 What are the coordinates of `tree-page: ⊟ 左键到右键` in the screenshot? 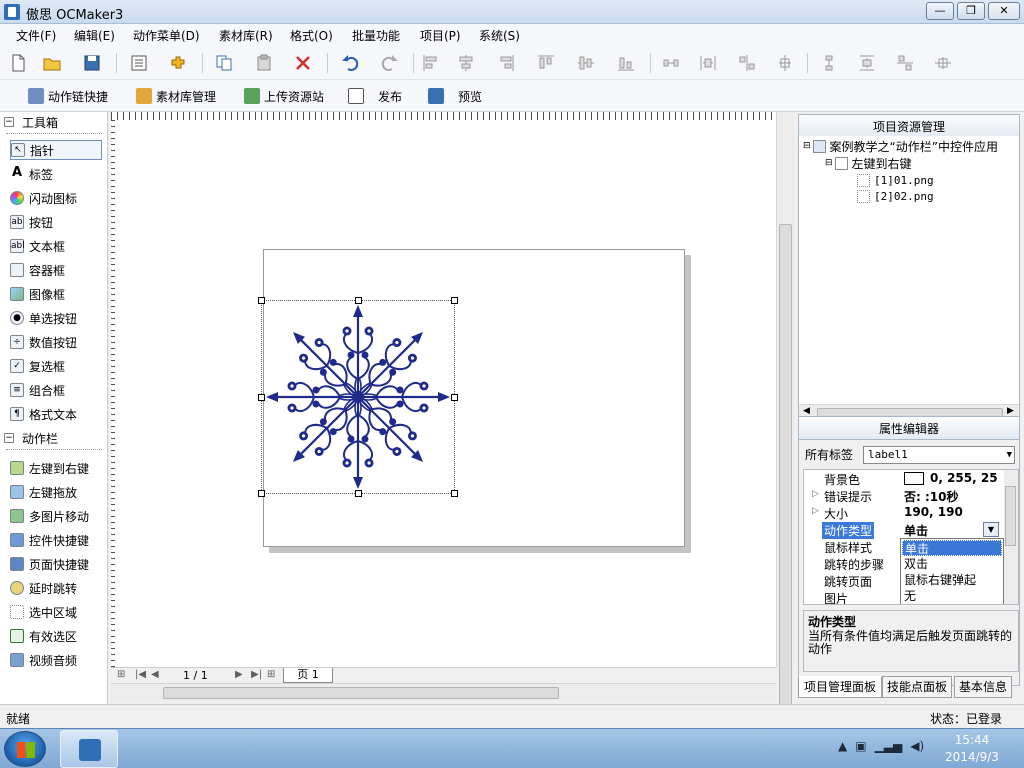 It's located at (868, 163).